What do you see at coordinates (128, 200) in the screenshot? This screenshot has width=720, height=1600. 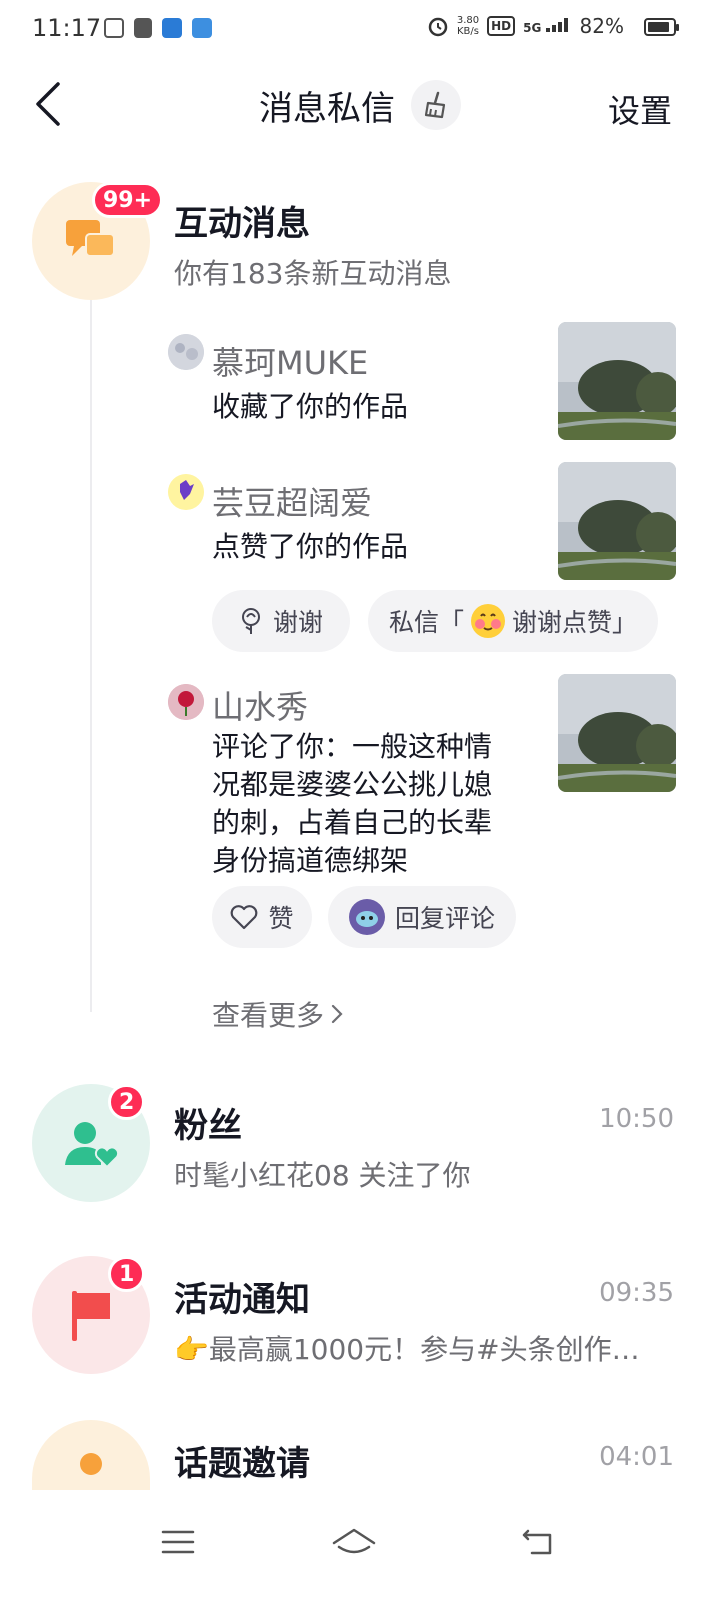 I see `interaction-badge: 99+` at bounding box center [128, 200].